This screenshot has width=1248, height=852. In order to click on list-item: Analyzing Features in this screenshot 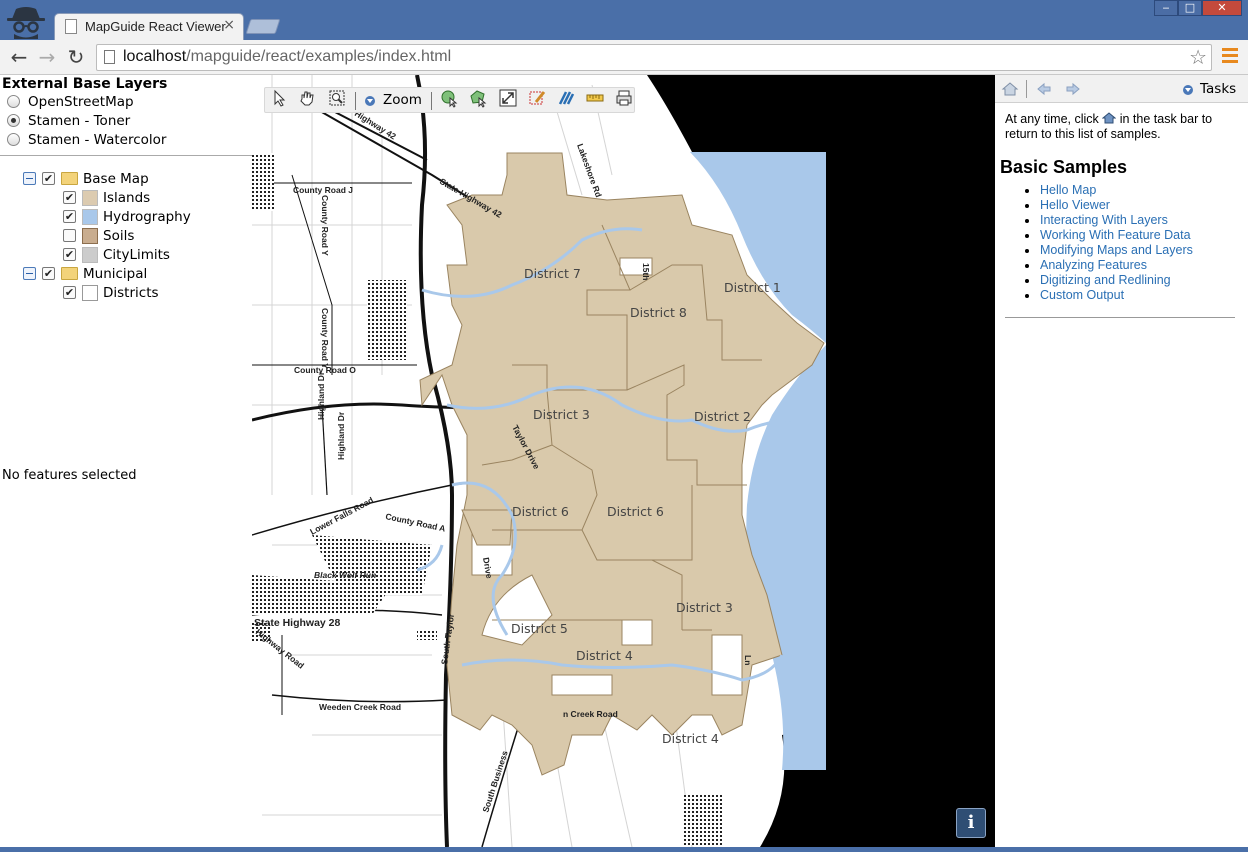, I will do `click(1109, 265)`.